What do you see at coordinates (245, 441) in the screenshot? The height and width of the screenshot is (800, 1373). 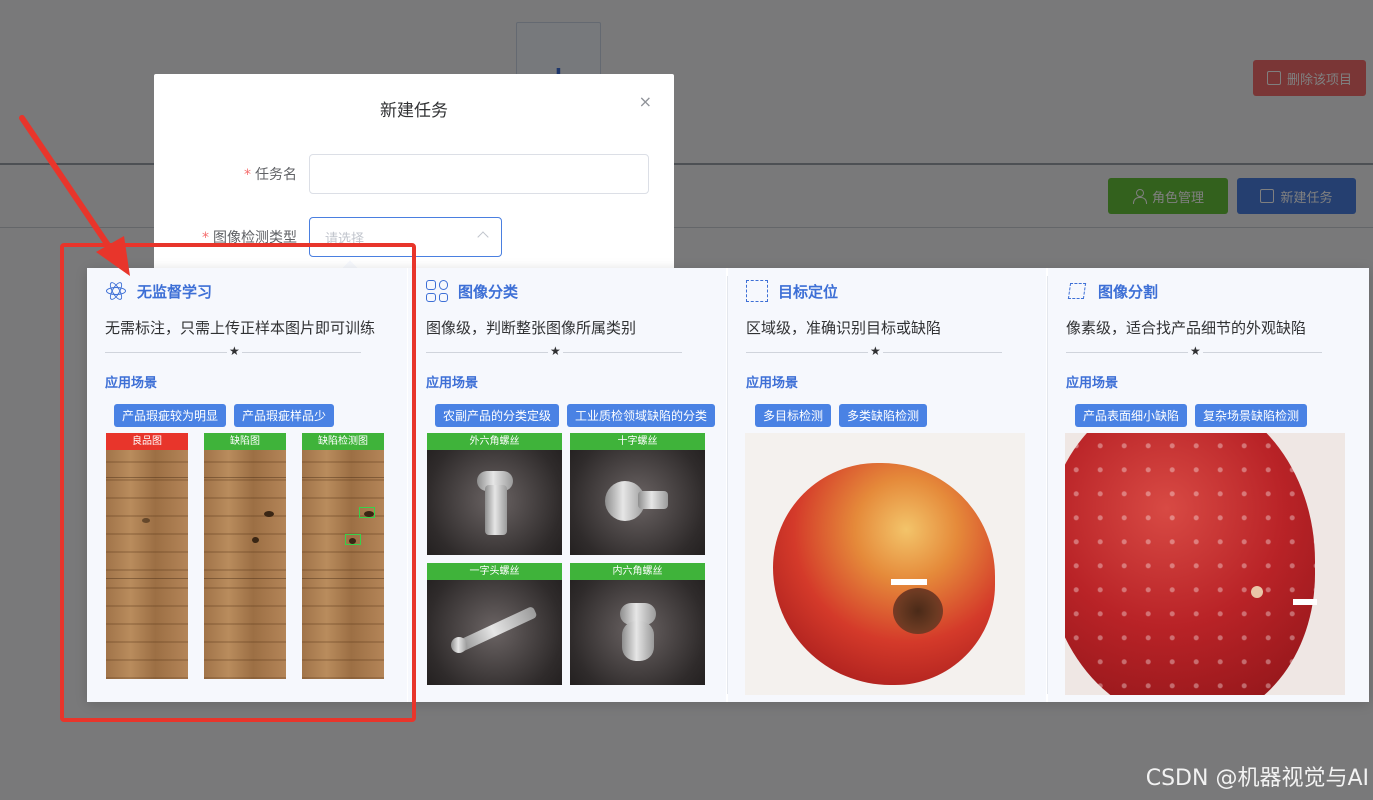 I see `image-label: 缺陷图` at bounding box center [245, 441].